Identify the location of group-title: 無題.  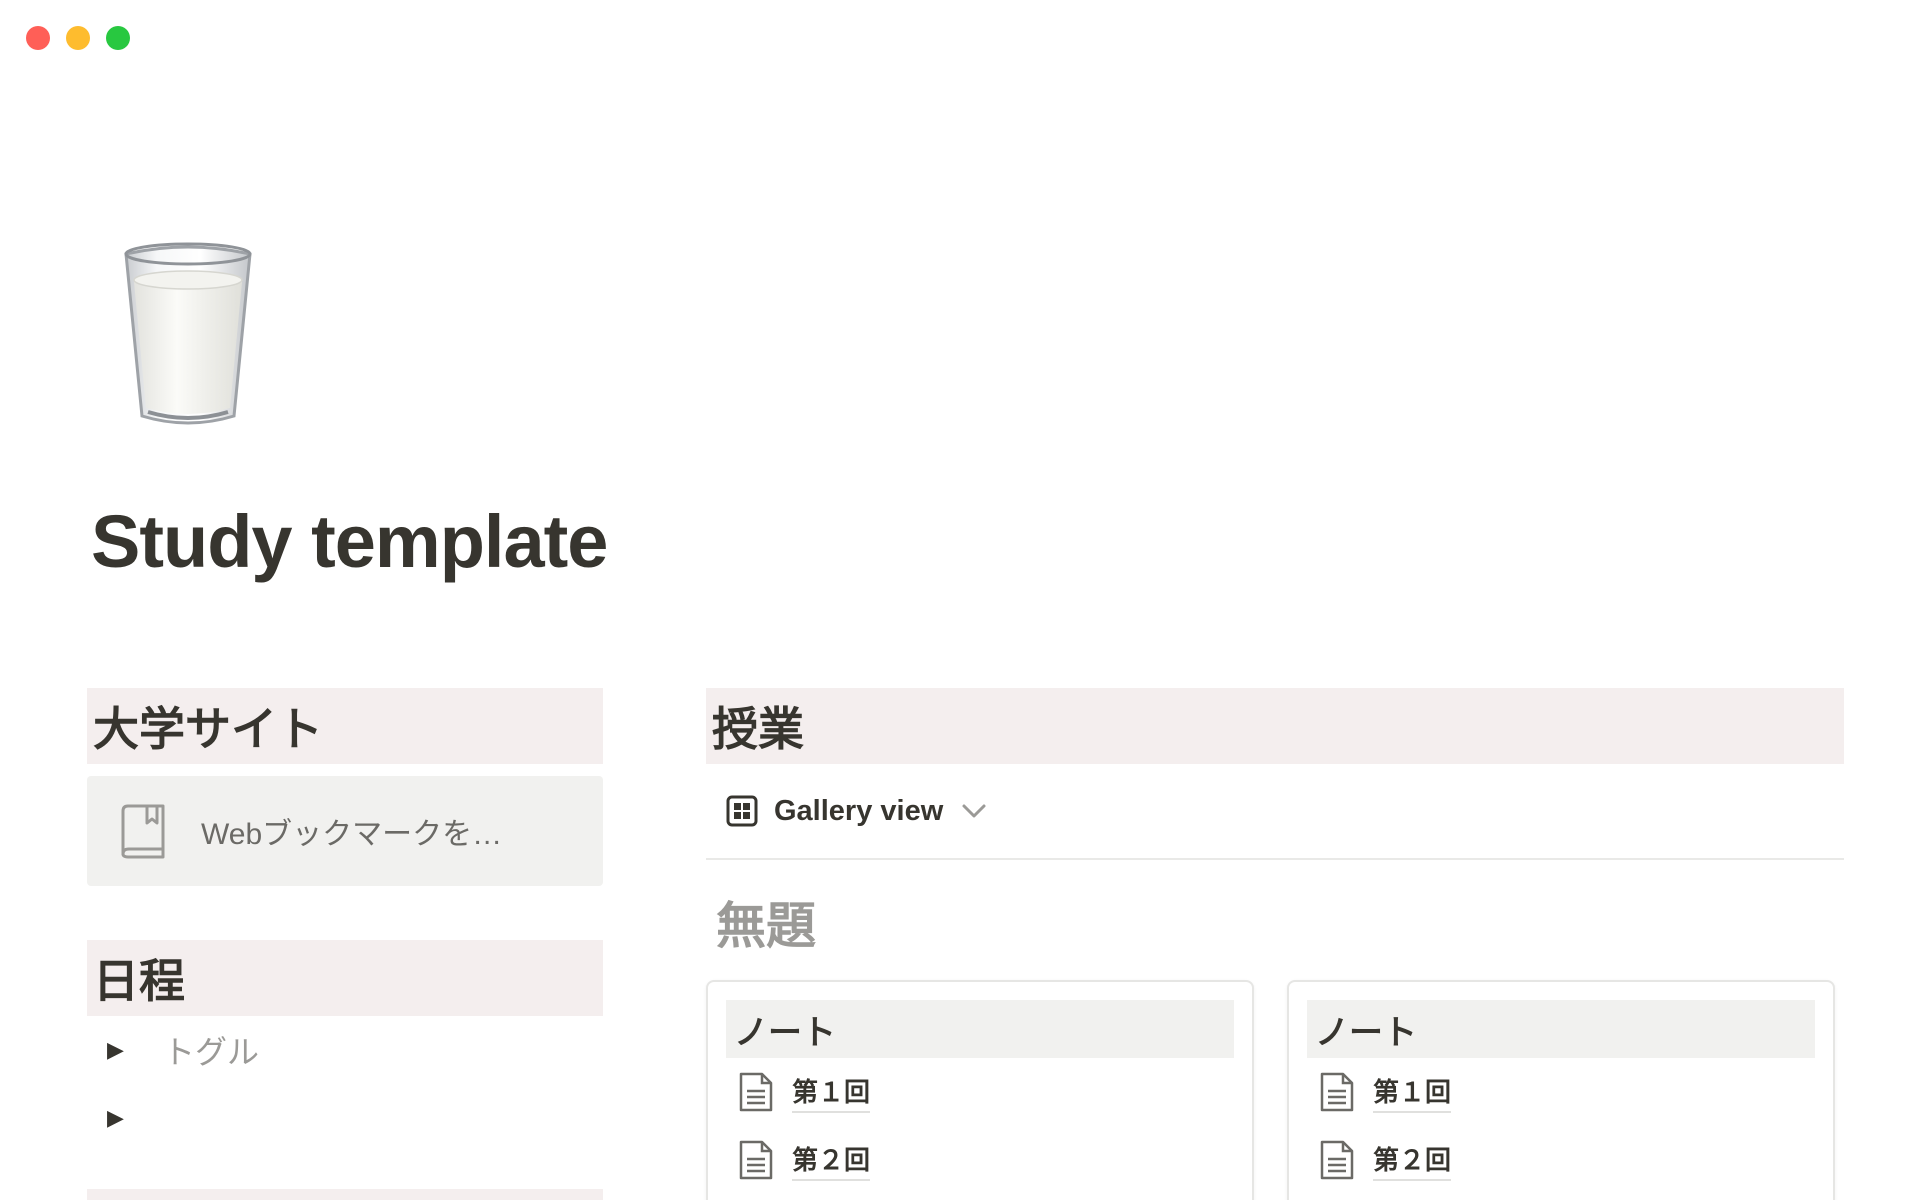
(1280, 922).